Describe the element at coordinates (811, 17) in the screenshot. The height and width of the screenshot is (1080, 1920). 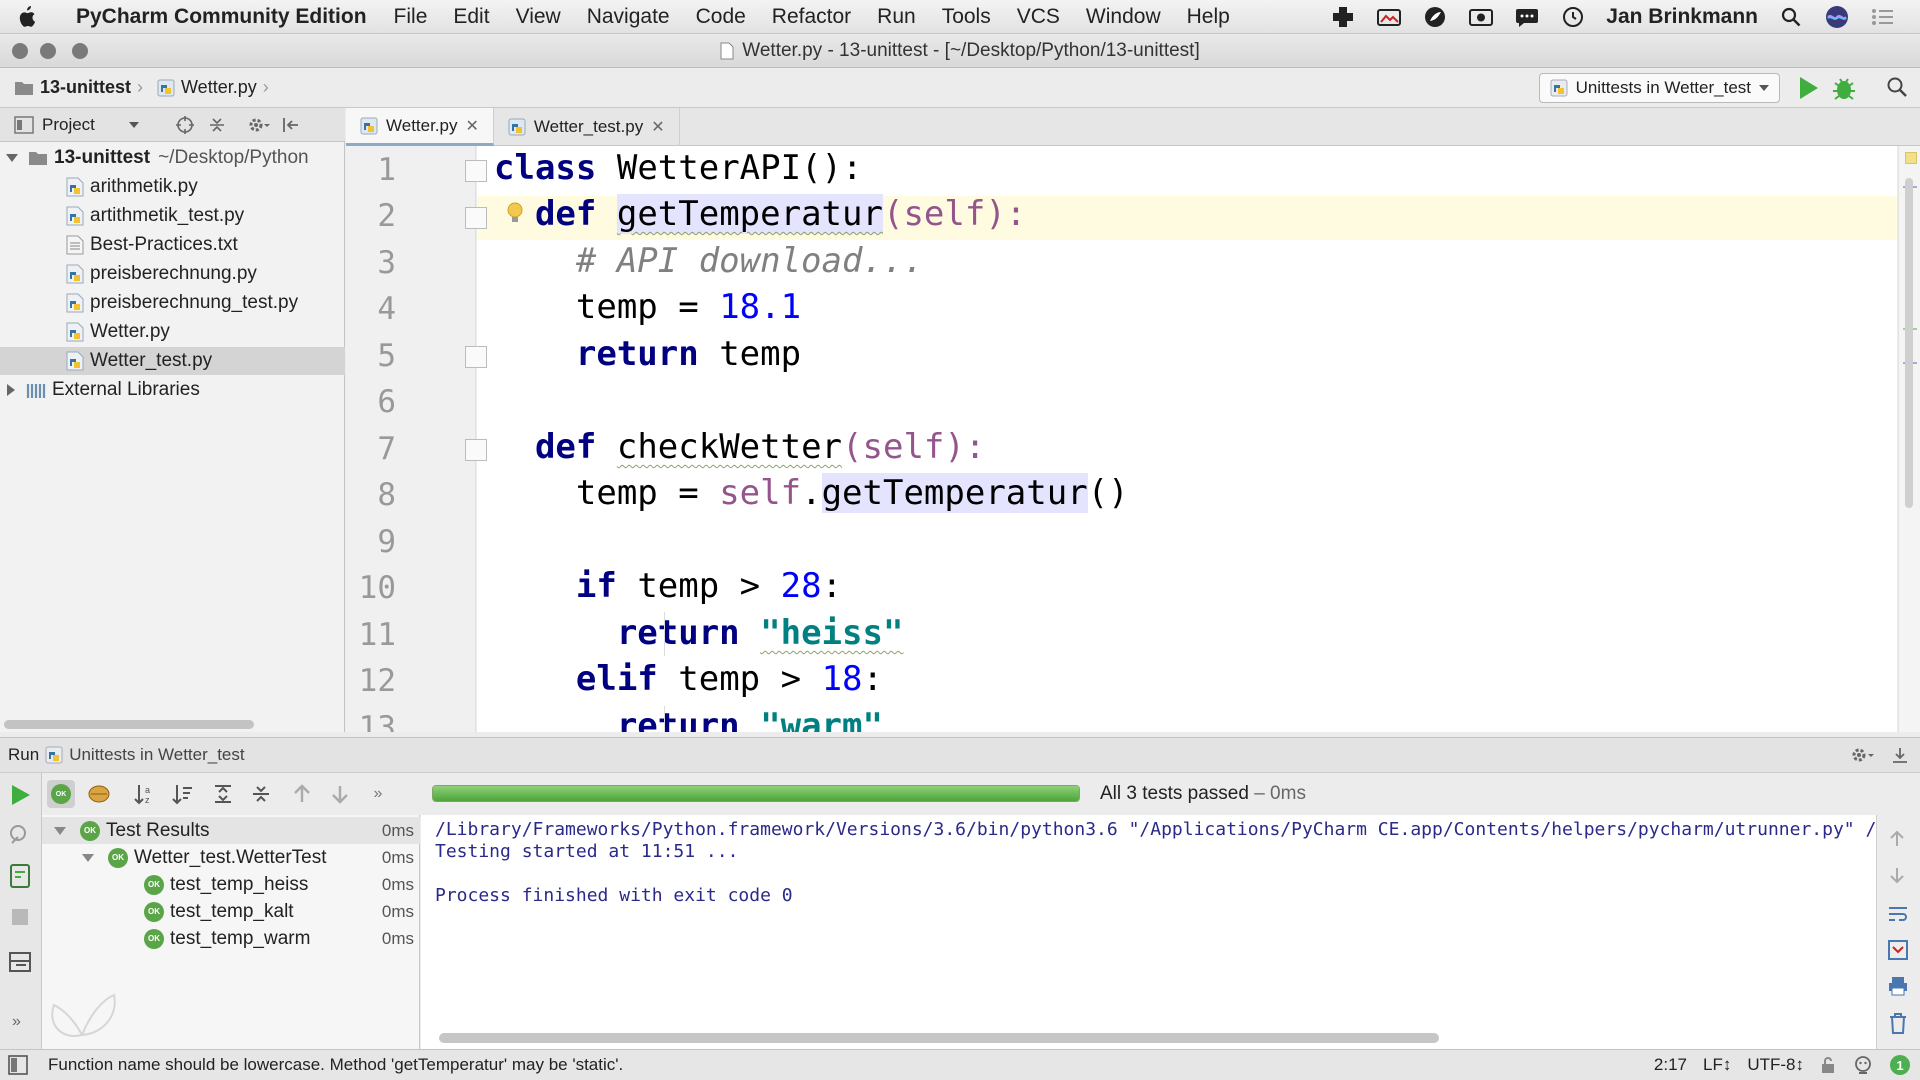
I see `menu-refactor: Refactor` at that location.